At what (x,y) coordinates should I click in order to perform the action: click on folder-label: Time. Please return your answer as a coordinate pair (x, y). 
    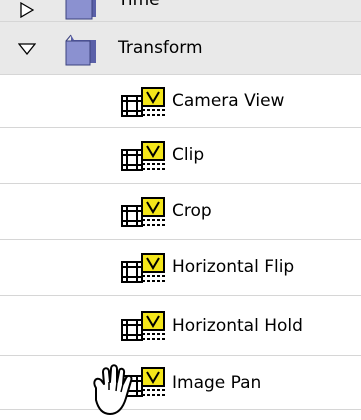
    Looking at the image, I should click on (139, 5).